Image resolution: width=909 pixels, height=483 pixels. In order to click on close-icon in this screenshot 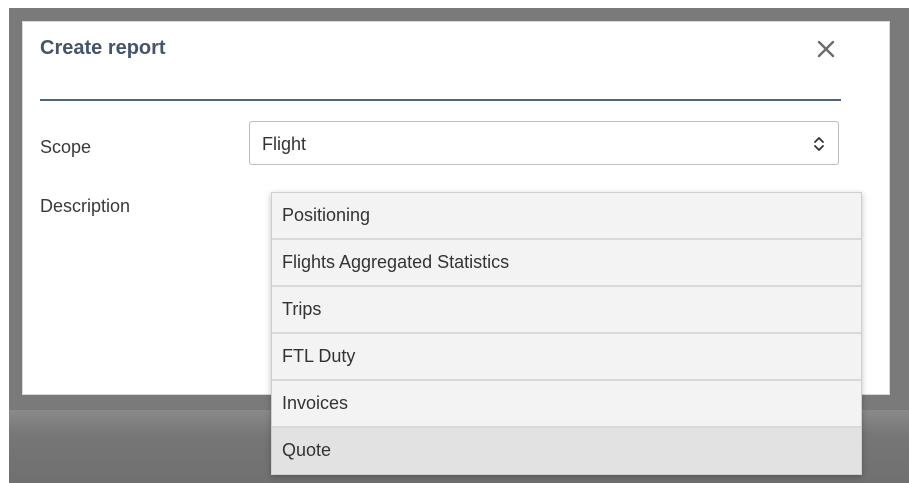, I will do `click(826, 49)`.